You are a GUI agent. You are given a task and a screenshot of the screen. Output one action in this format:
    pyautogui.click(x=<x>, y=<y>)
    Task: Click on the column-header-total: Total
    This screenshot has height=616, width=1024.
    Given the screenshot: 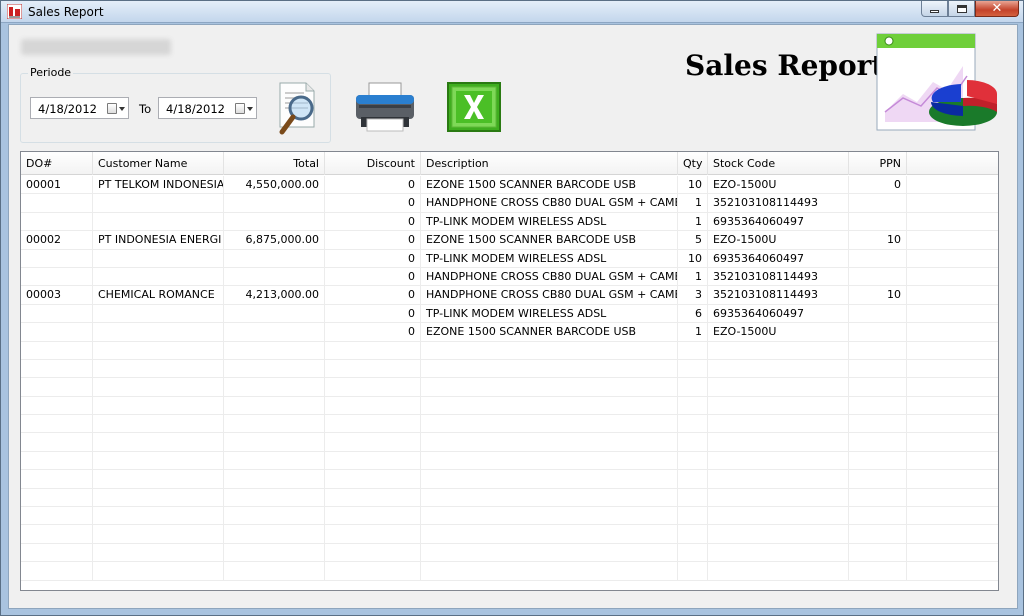 What is the action you would take?
    pyautogui.click(x=274, y=163)
    